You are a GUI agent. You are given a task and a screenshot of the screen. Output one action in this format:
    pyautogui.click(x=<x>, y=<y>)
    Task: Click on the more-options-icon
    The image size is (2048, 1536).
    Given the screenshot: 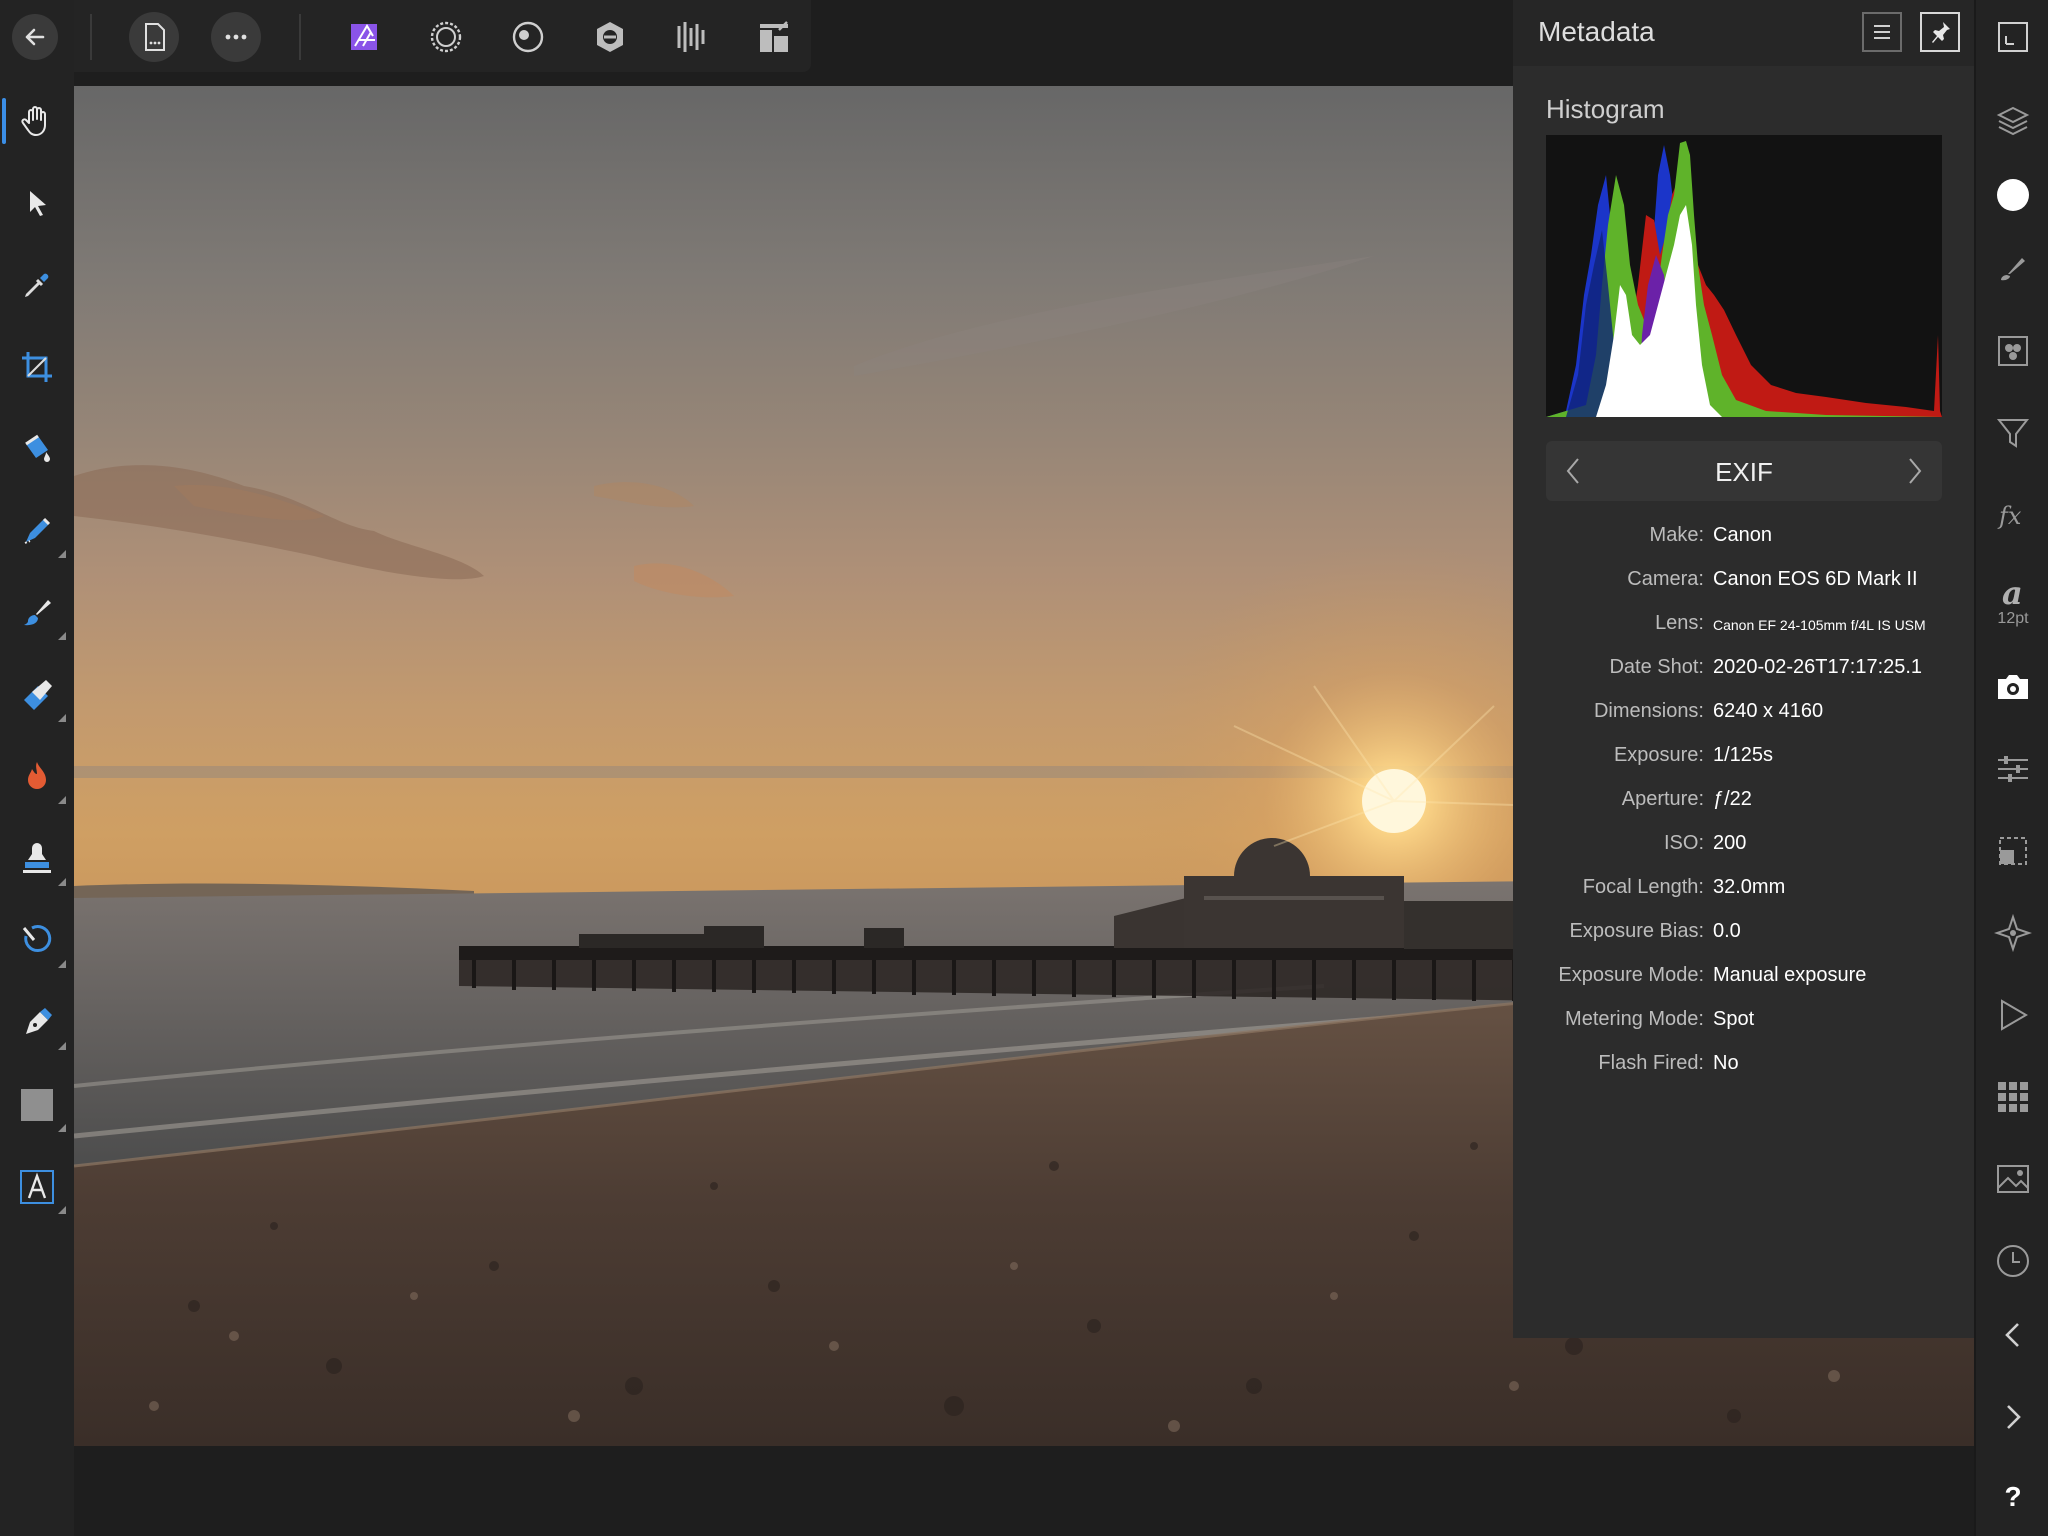 What is the action you would take?
    pyautogui.click(x=236, y=37)
    